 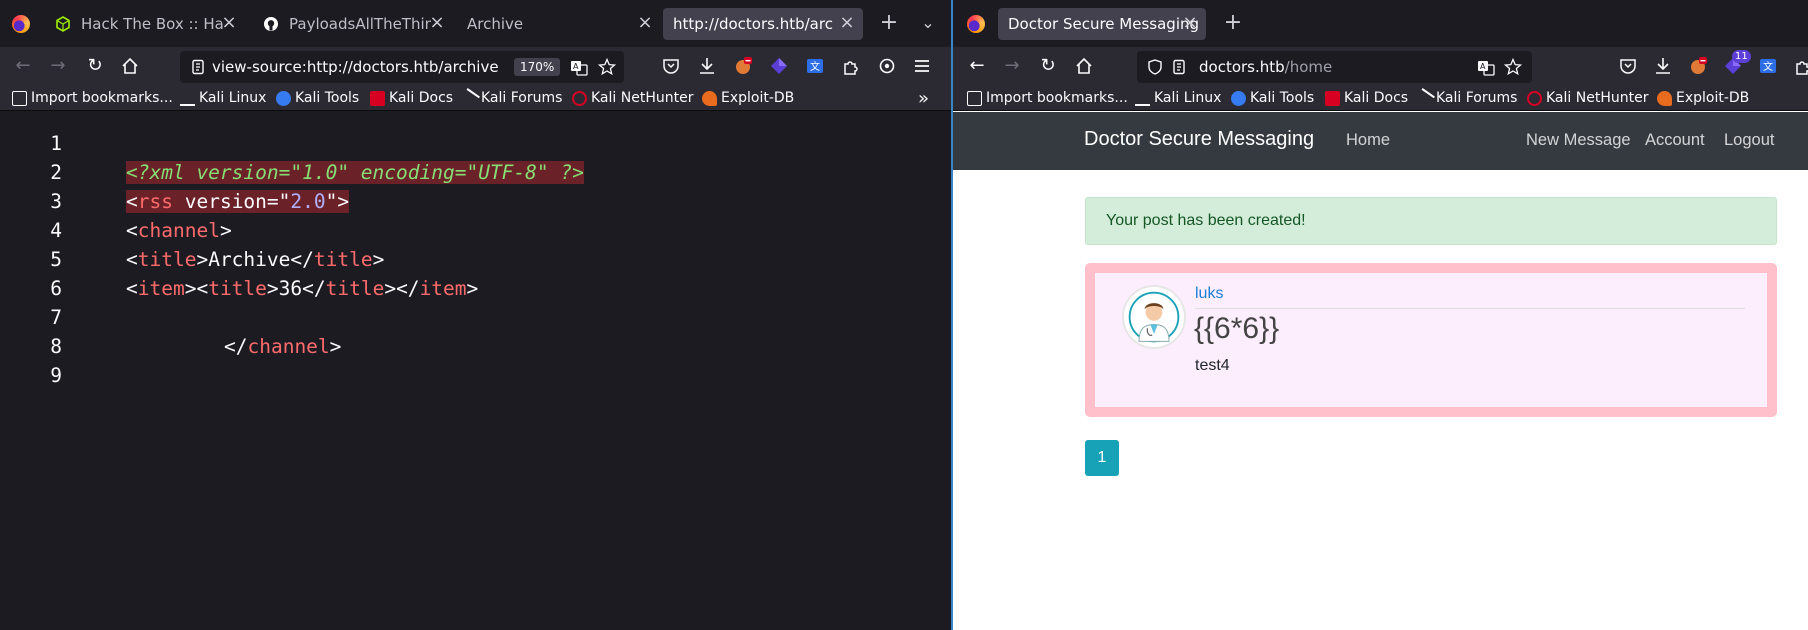 I want to click on tab-archive: Archive ×, so click(x=561, y=24).